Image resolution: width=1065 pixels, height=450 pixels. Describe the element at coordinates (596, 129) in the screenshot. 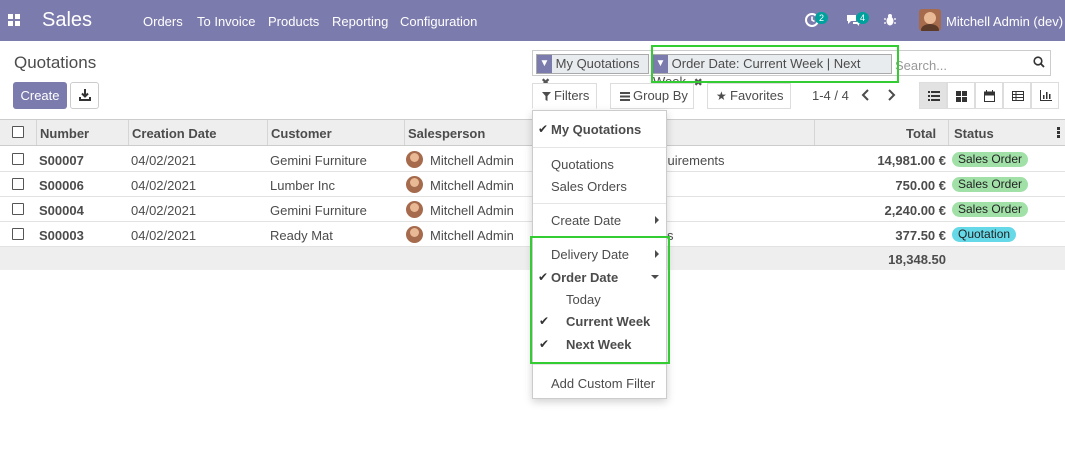

I see `filter-my-quotations: My Quotations` at that location.